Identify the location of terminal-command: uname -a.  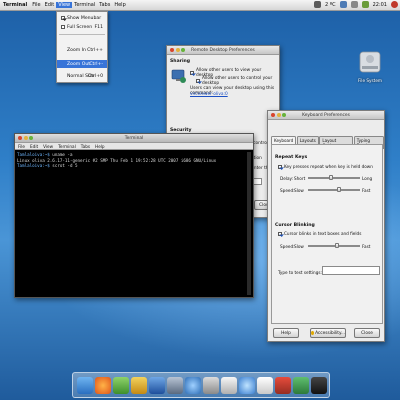
(61, 154).